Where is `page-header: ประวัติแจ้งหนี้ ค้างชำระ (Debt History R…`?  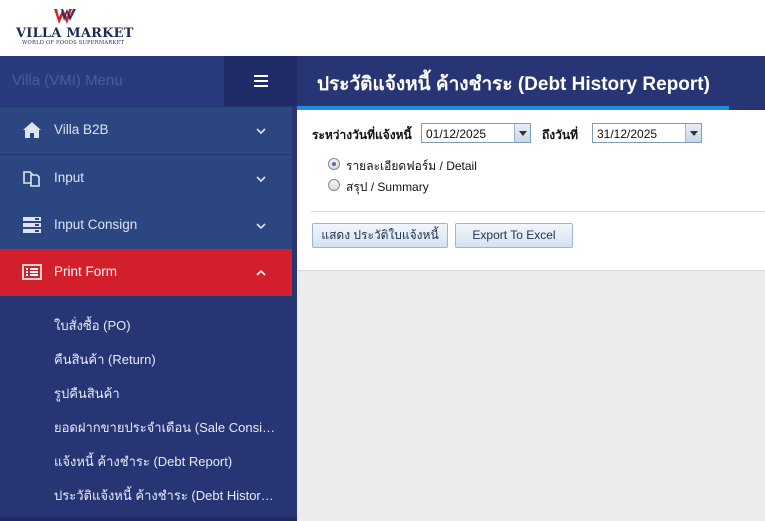
page-header: ประวัติแจ้งหนี้ ค้างชำระ (Debt History R… is located at coordinates (531, 81).